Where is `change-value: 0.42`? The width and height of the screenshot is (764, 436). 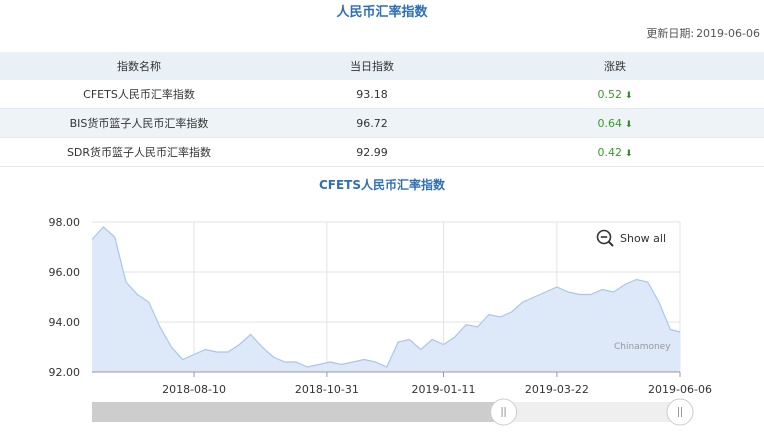
change-value: 0.42 is located at coordinates (609, 152).